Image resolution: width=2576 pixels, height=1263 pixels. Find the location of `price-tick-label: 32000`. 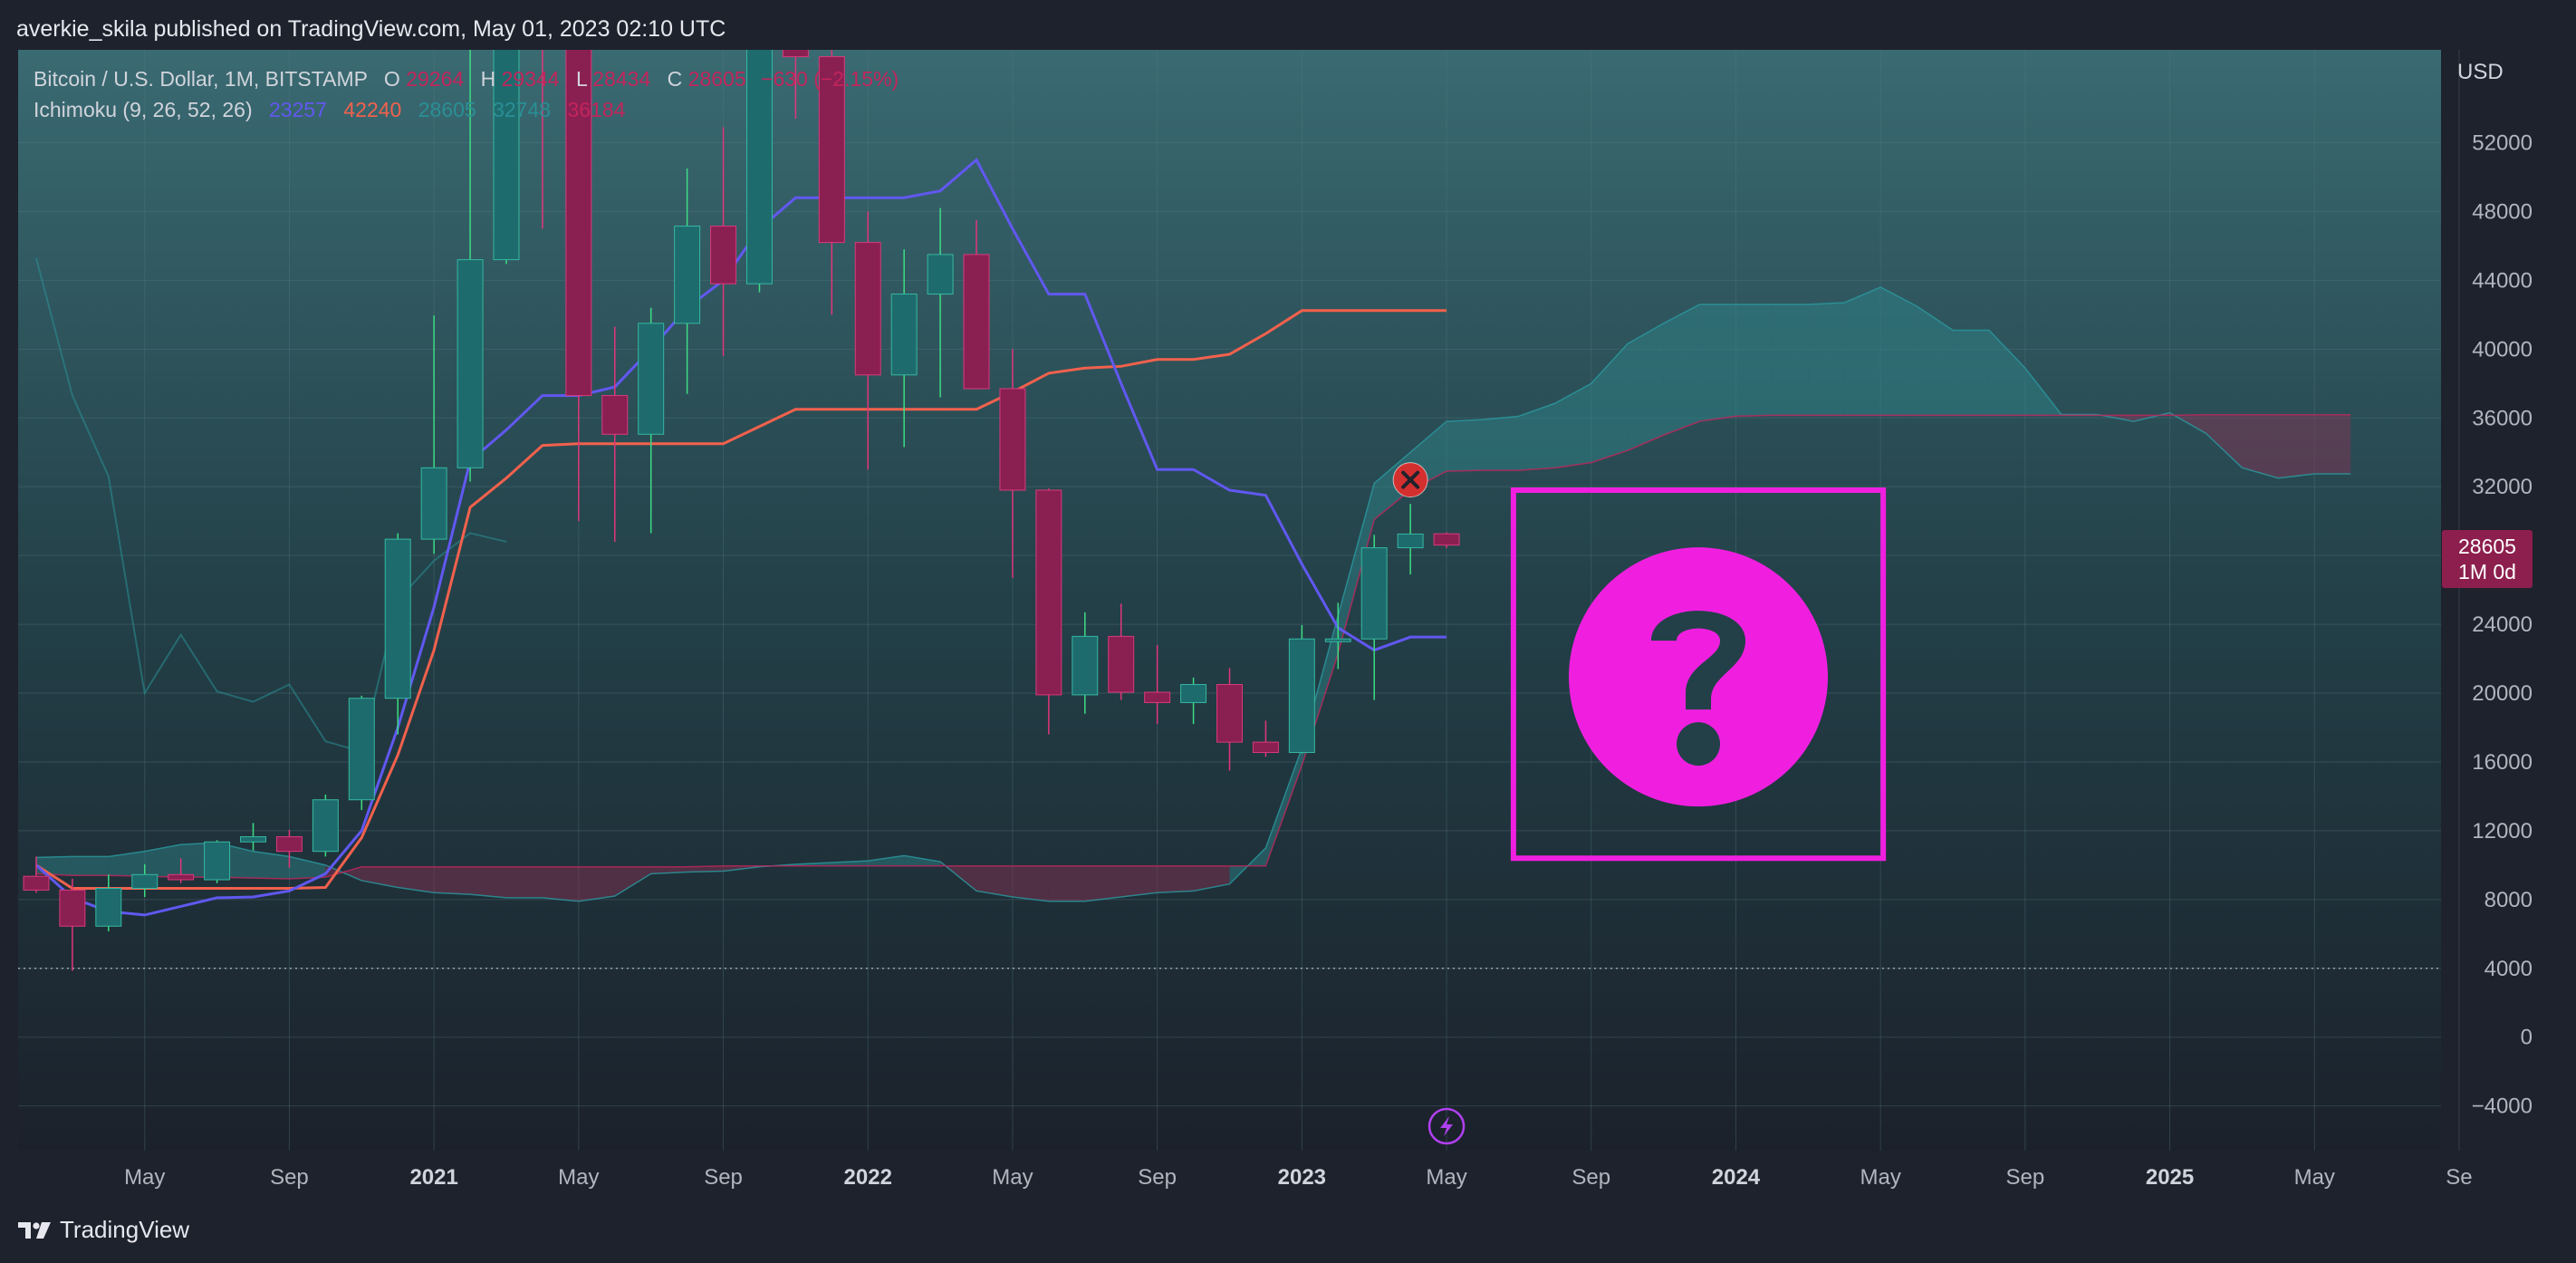

price-tick-label: 32000 is located at coordinates (2502, 487).